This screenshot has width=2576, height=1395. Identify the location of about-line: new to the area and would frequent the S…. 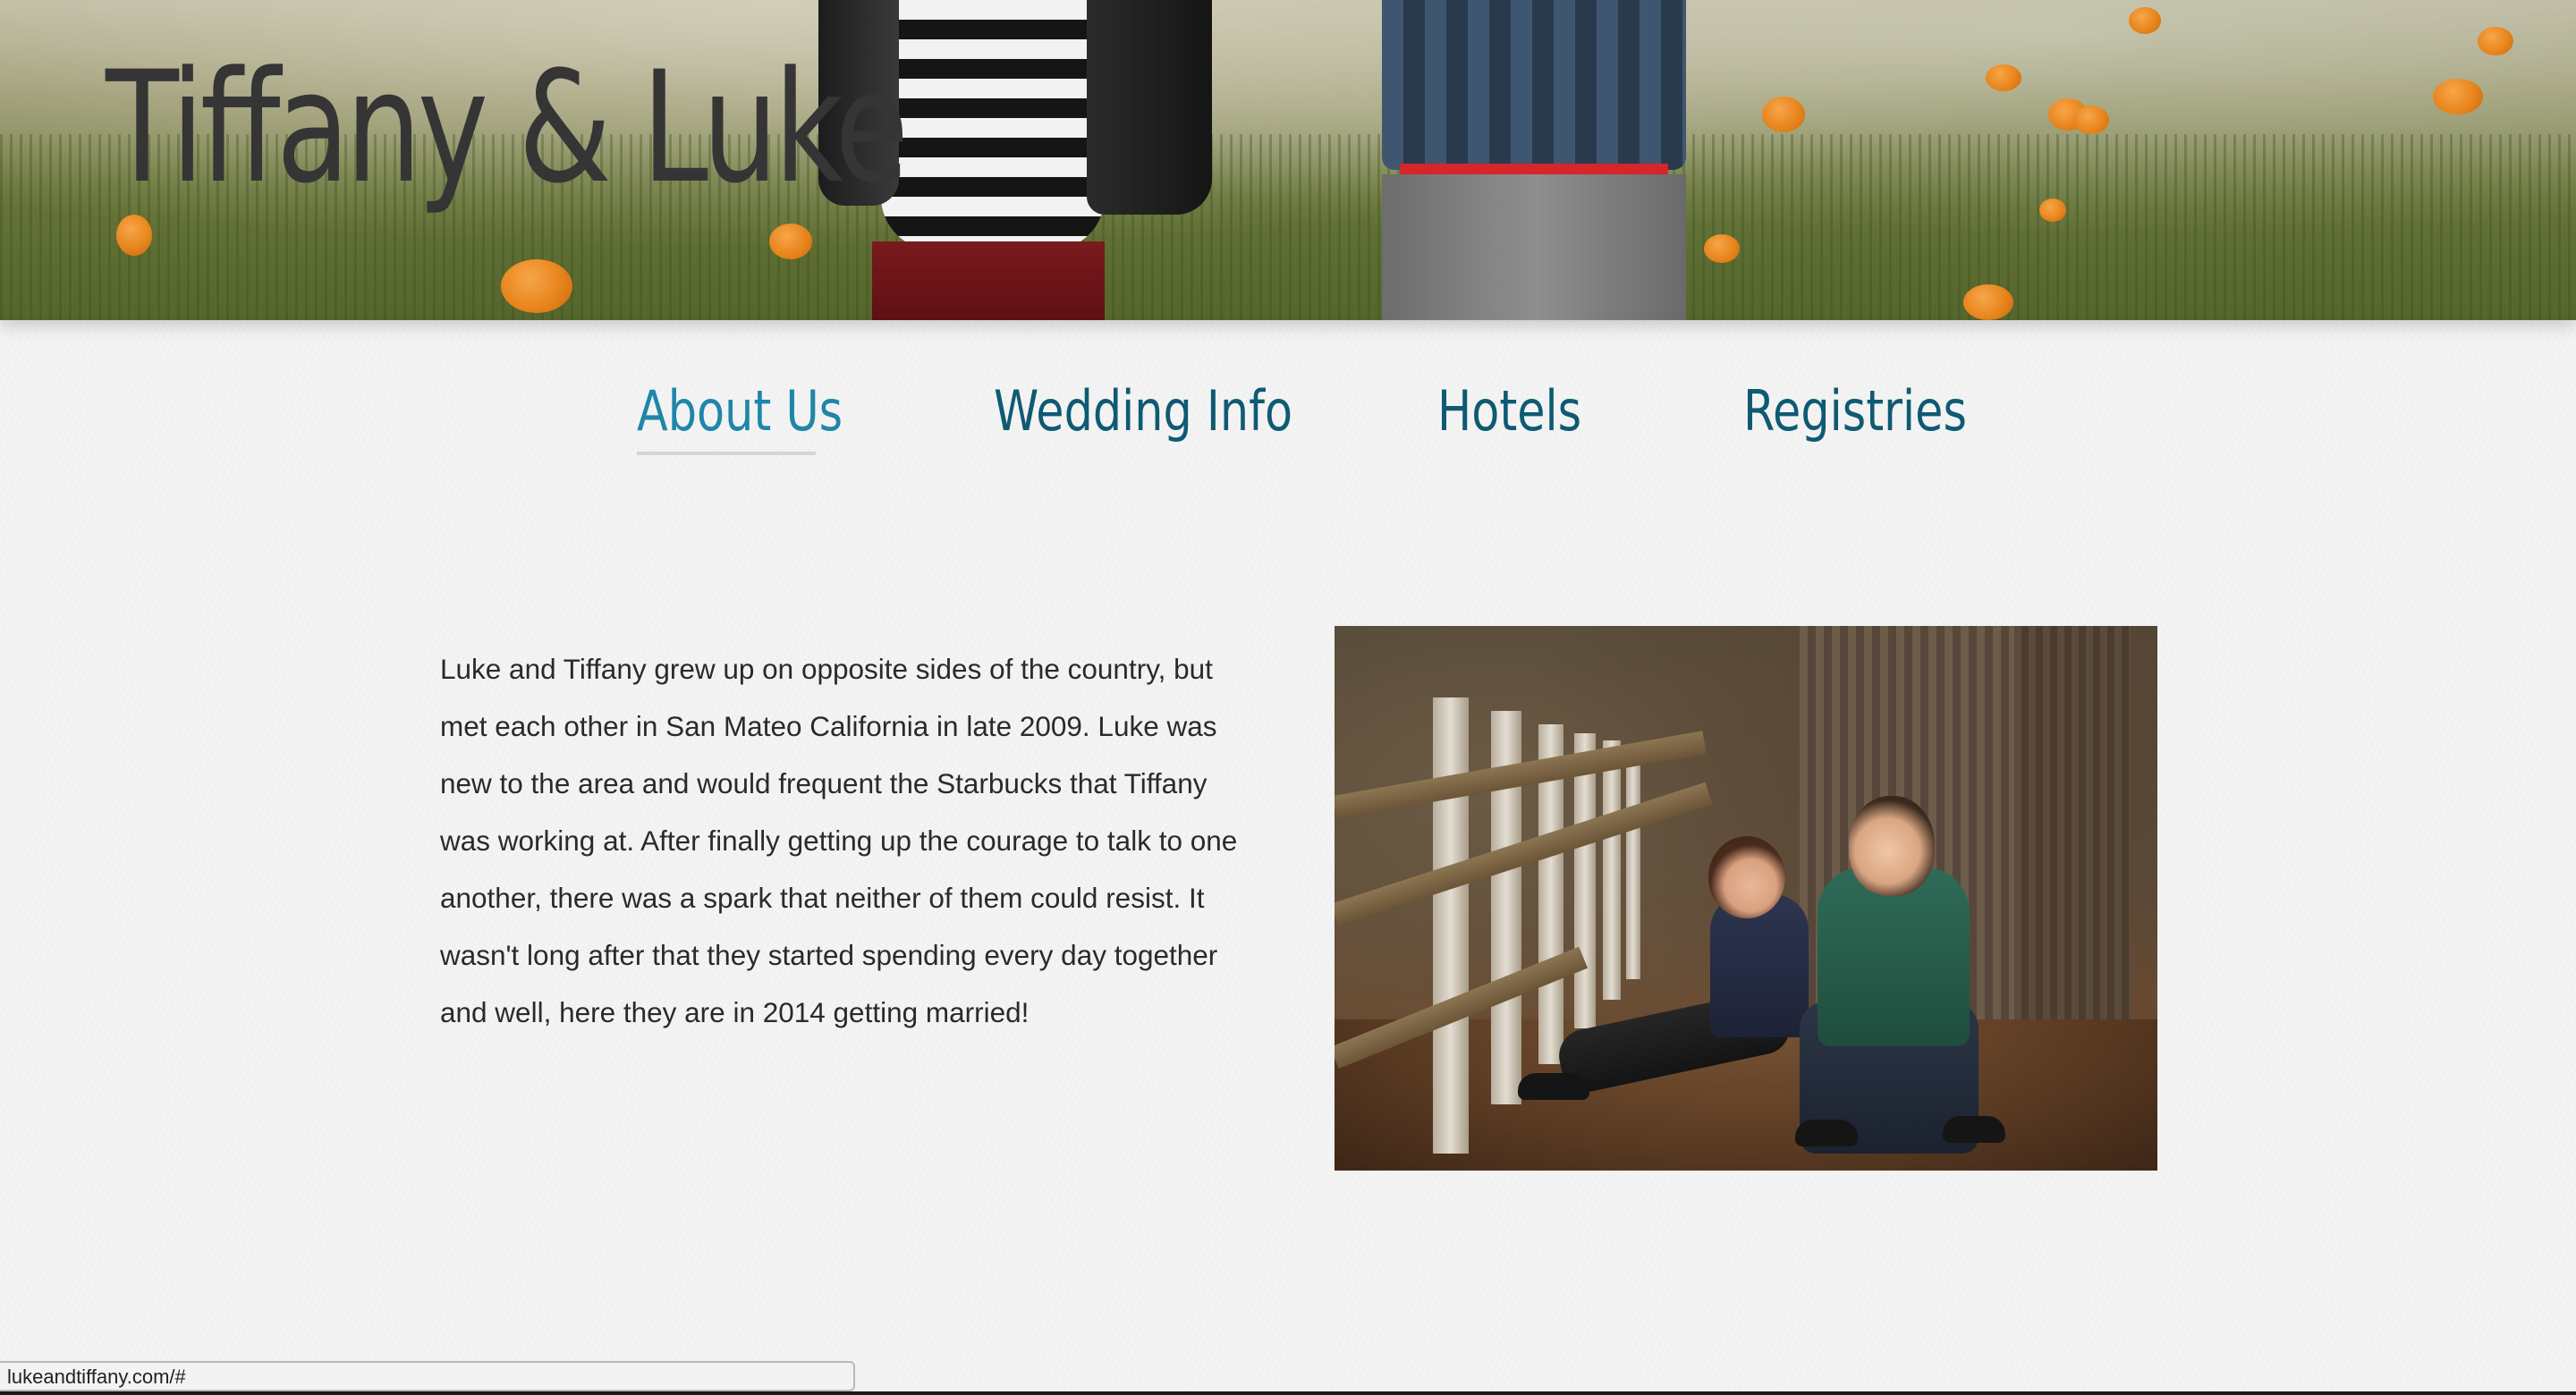
(824, 783).